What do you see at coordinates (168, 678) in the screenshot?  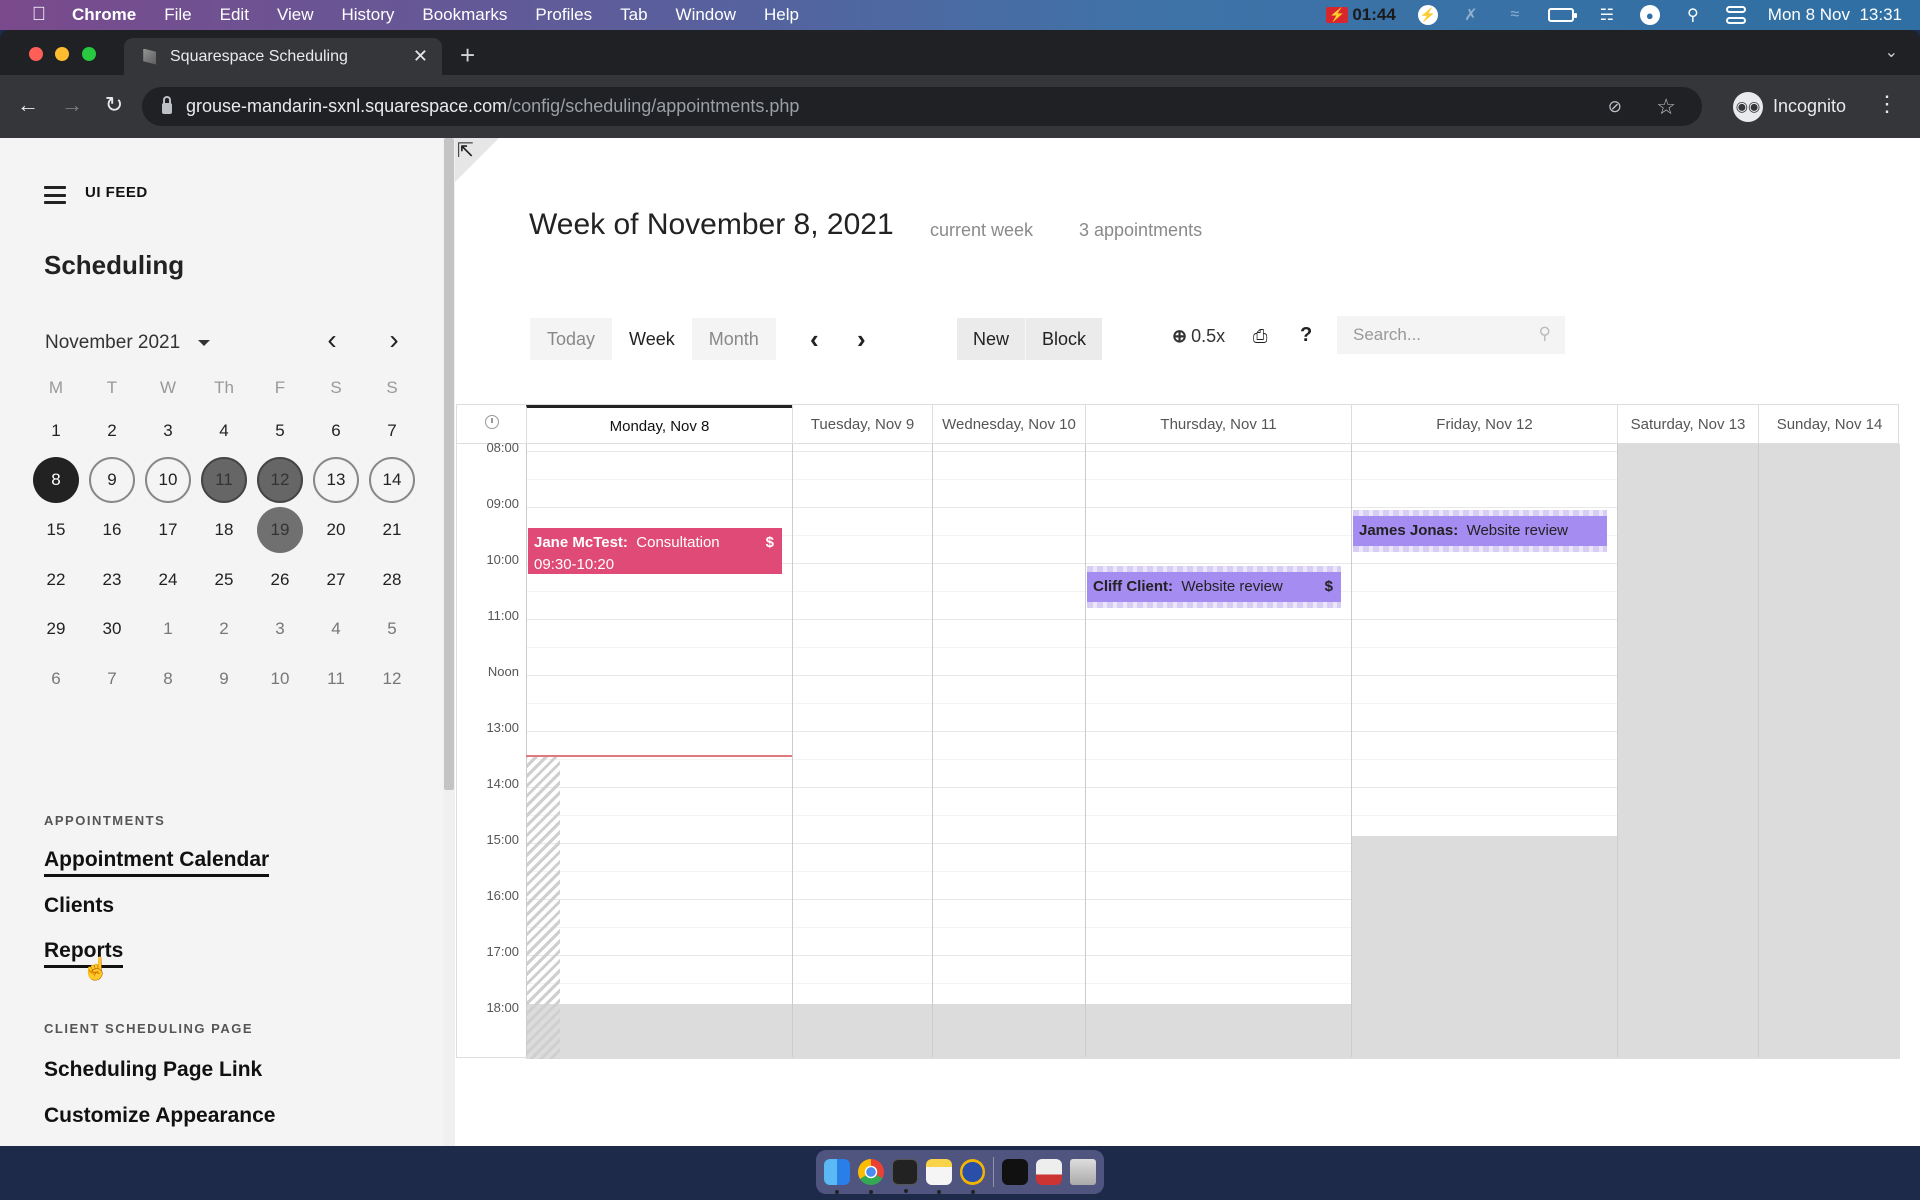 I see `mini-calendar-day: 8` at bounding box center [168, 678].